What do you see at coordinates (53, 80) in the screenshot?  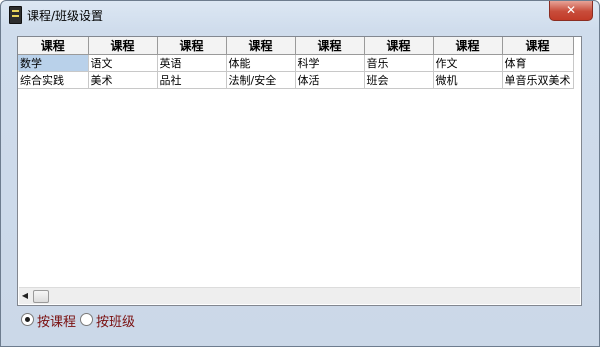 I see `grid-cell: 综合实践` at bounding box center [53, 80].